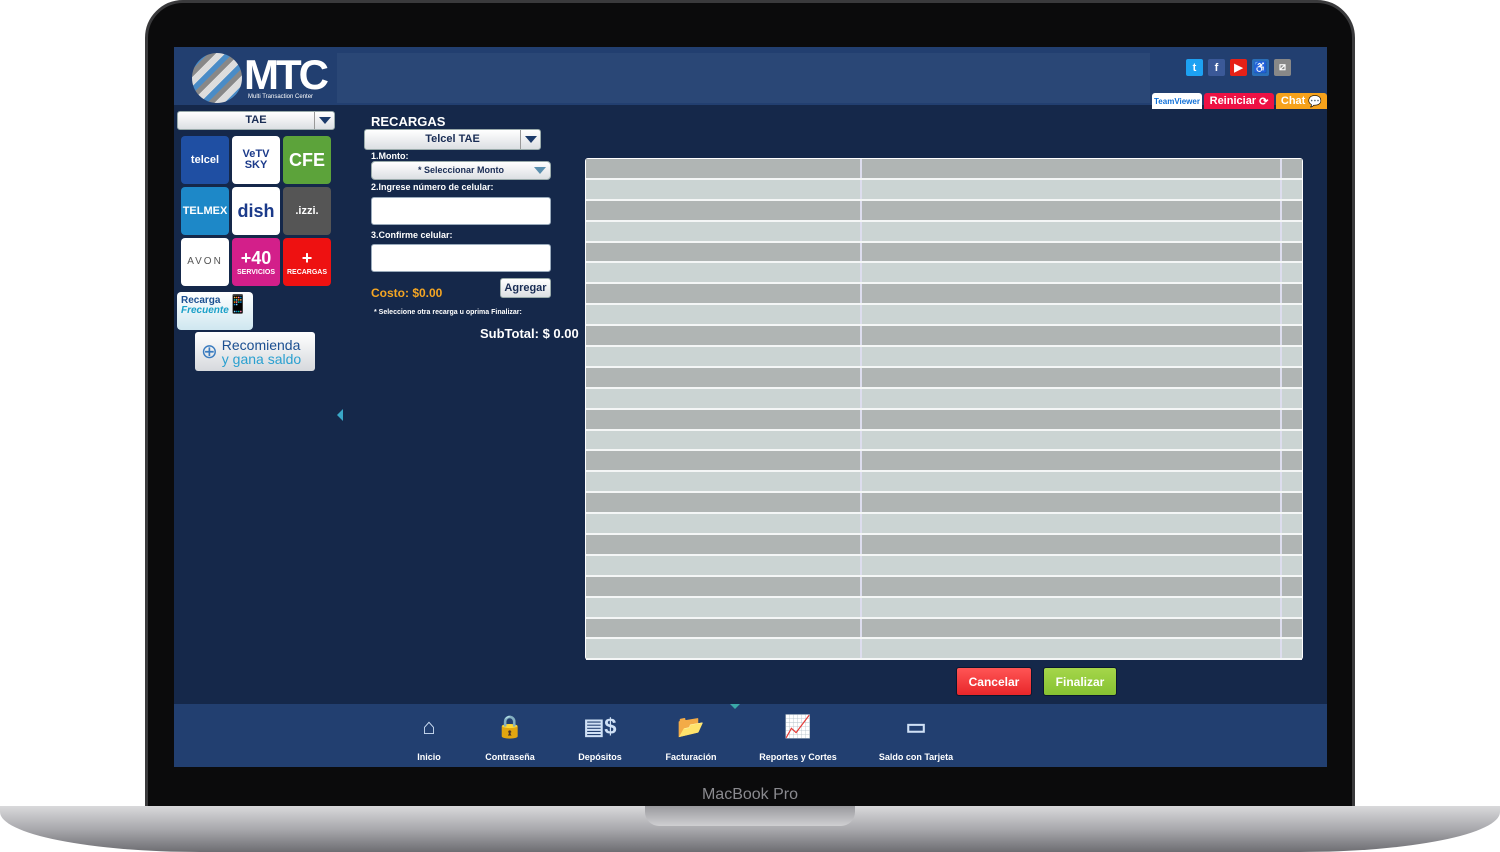  I want to click on celular-input, so click(461, 211).